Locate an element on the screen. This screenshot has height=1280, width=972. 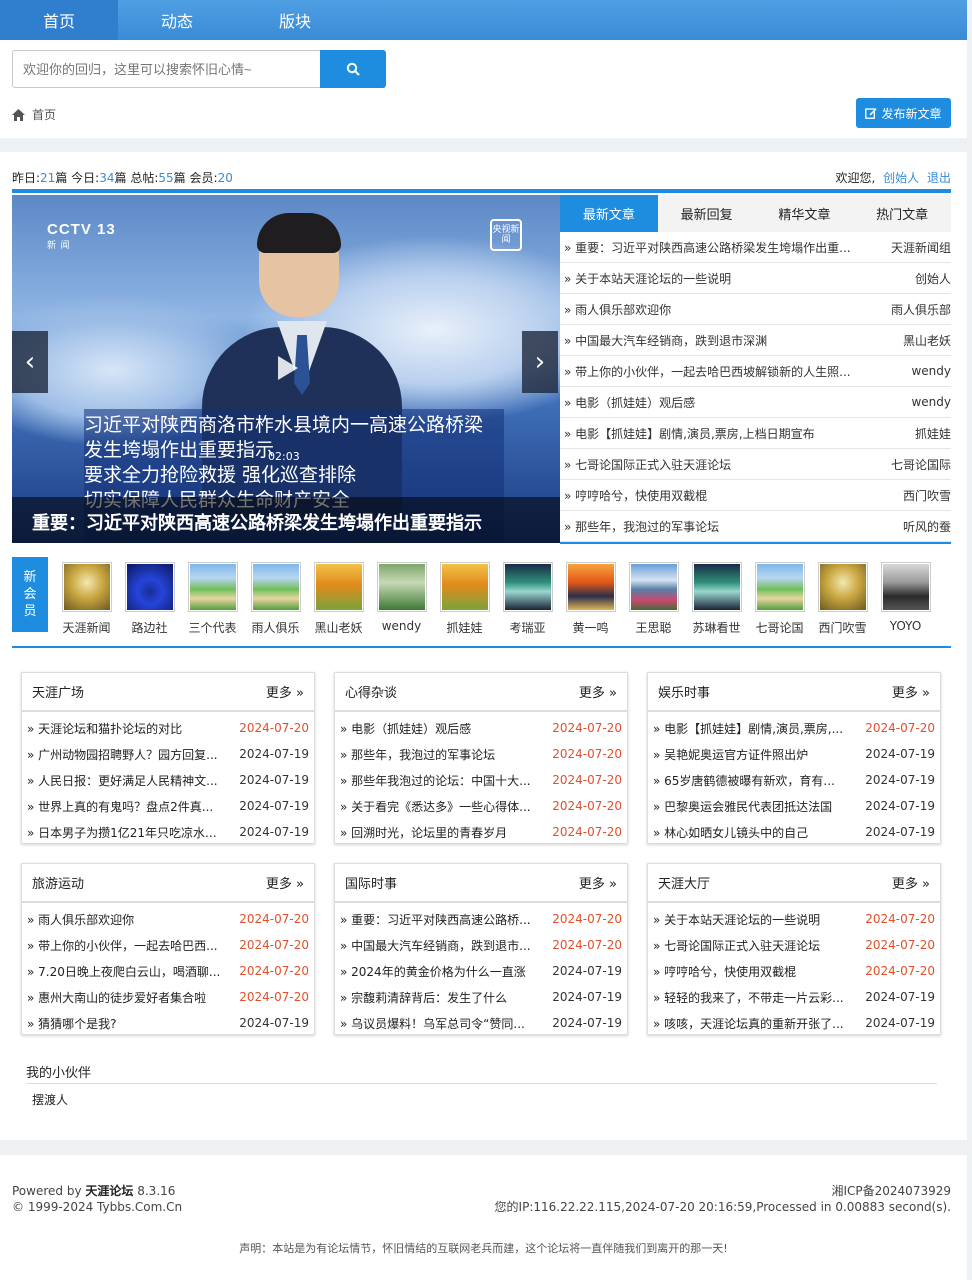
post-title: » 哼哼哈兮，快使用双截棍 is located at coordinates (755, 971).